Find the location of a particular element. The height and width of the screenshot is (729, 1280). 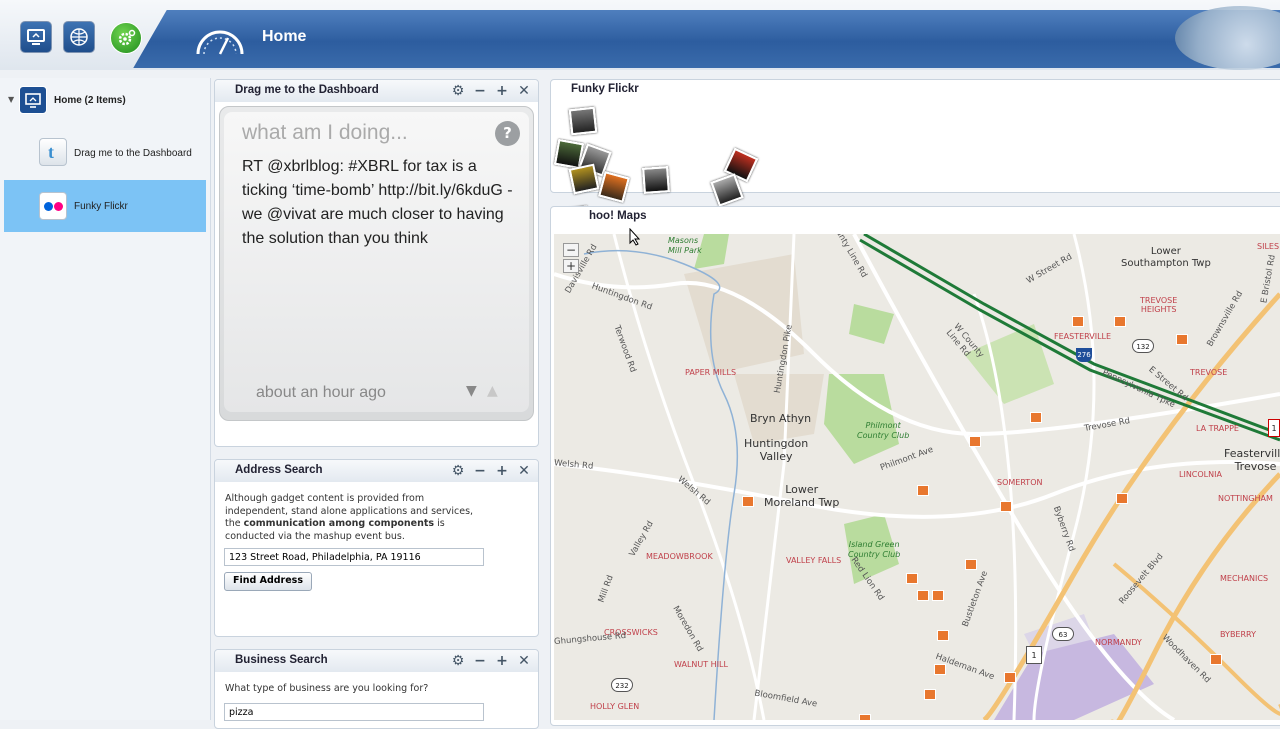

map-place: NORMANDY is located at coordinates (1118, 642).